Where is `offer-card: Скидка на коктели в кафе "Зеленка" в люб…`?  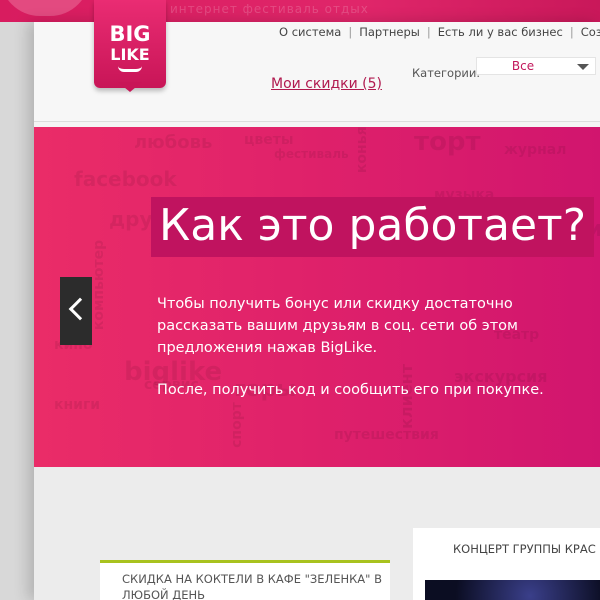
offer-card: Скидка на коктели в кафе "Зеленка" в люб… is located at coordinates (245, 580).